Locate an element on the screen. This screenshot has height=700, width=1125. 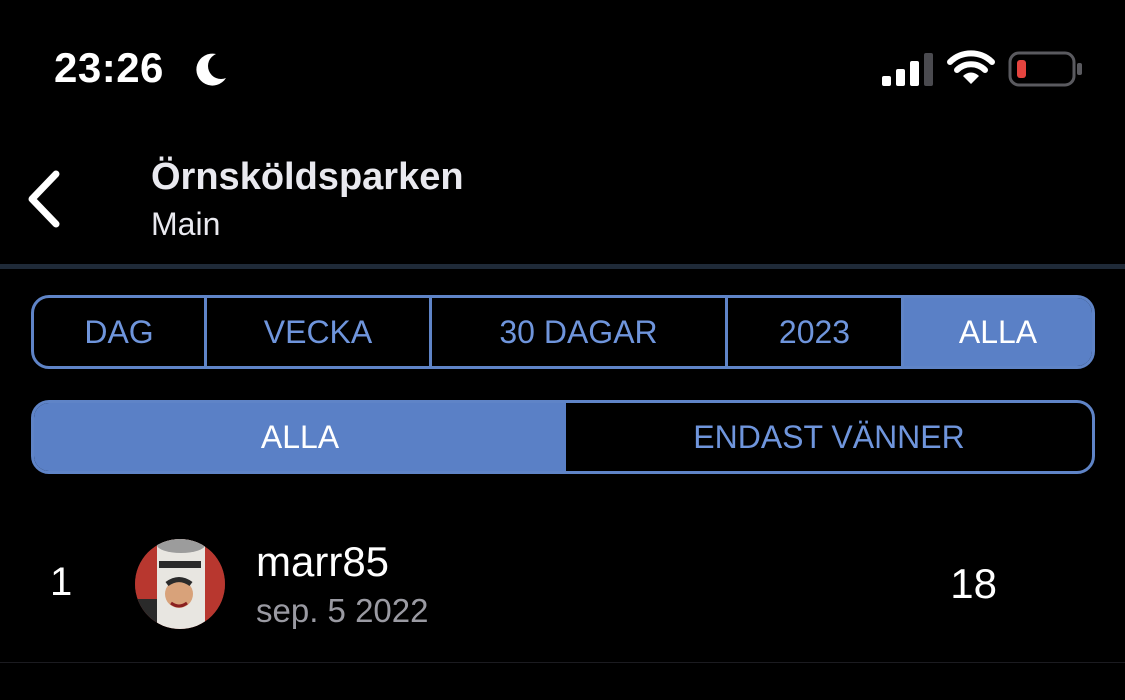
page-subtitle: Main is located at coordinates (186, 224).